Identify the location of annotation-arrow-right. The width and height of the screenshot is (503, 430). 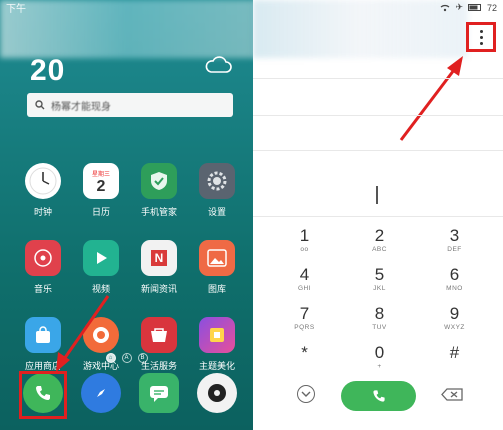
(431, 98).